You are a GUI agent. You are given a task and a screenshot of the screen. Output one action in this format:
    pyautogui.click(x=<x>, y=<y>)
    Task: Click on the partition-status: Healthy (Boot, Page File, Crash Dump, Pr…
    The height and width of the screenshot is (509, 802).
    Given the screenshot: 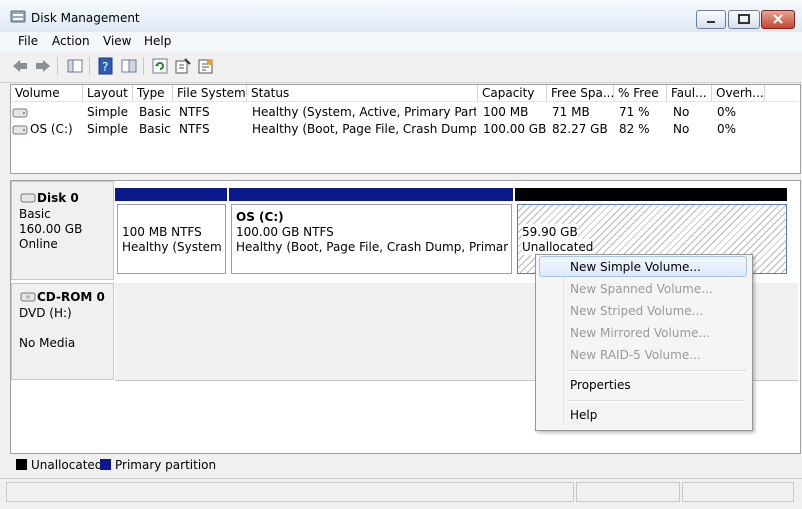 What is the action you would take?
    pyautogui.click(x=372, y=247)
    